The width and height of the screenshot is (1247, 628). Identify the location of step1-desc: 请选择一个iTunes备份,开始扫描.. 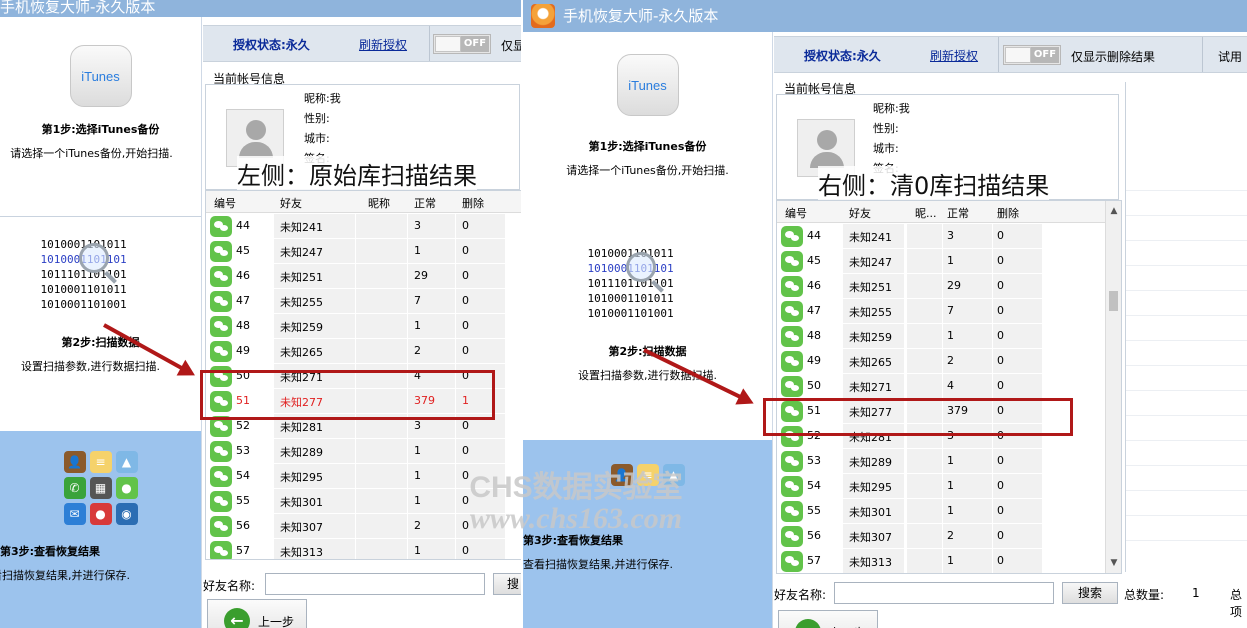
(91, 153).